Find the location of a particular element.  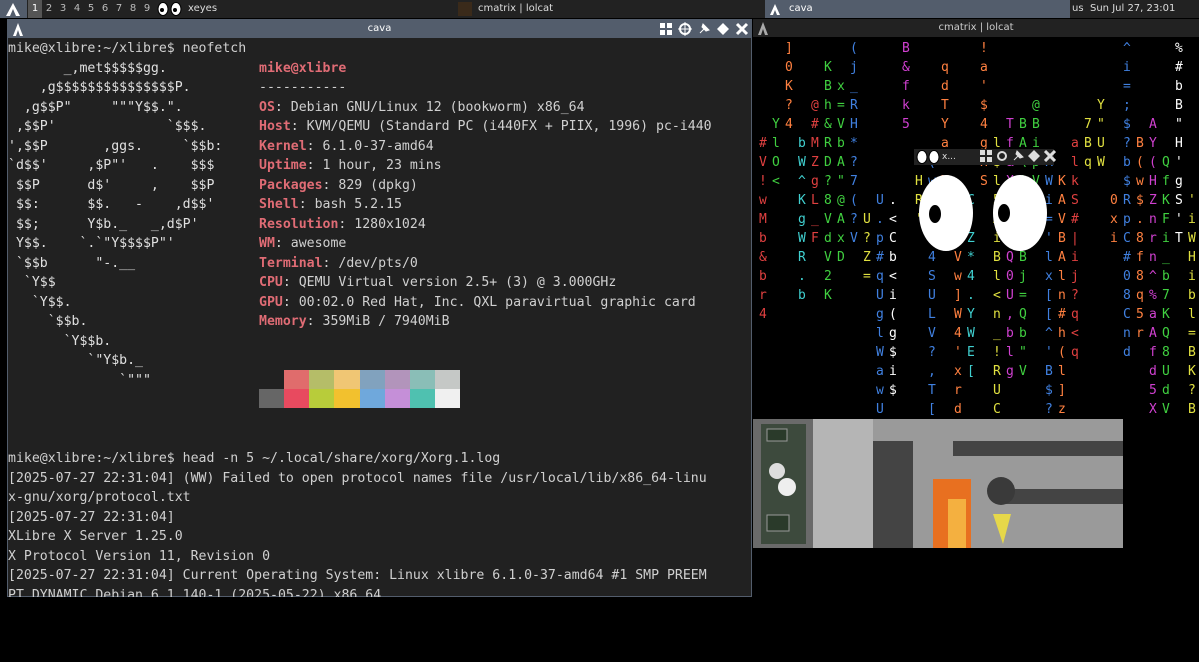

matrix-glyph: * is located at coordinates (854, 143).